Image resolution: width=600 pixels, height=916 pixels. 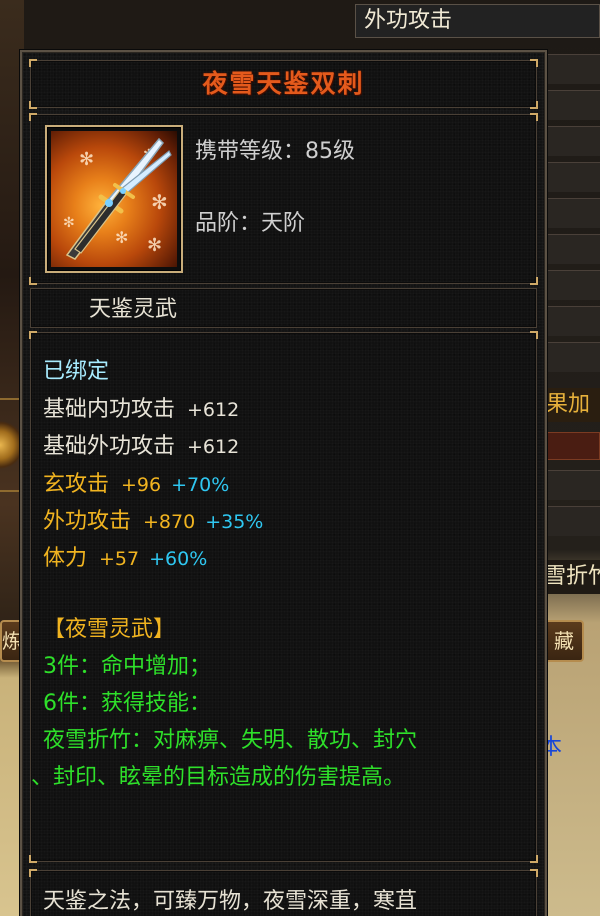 What do you see at coordinates (564, 641) in the screenshot?
I see `background-collection-button: 藏` at bounding box center [564, 641].